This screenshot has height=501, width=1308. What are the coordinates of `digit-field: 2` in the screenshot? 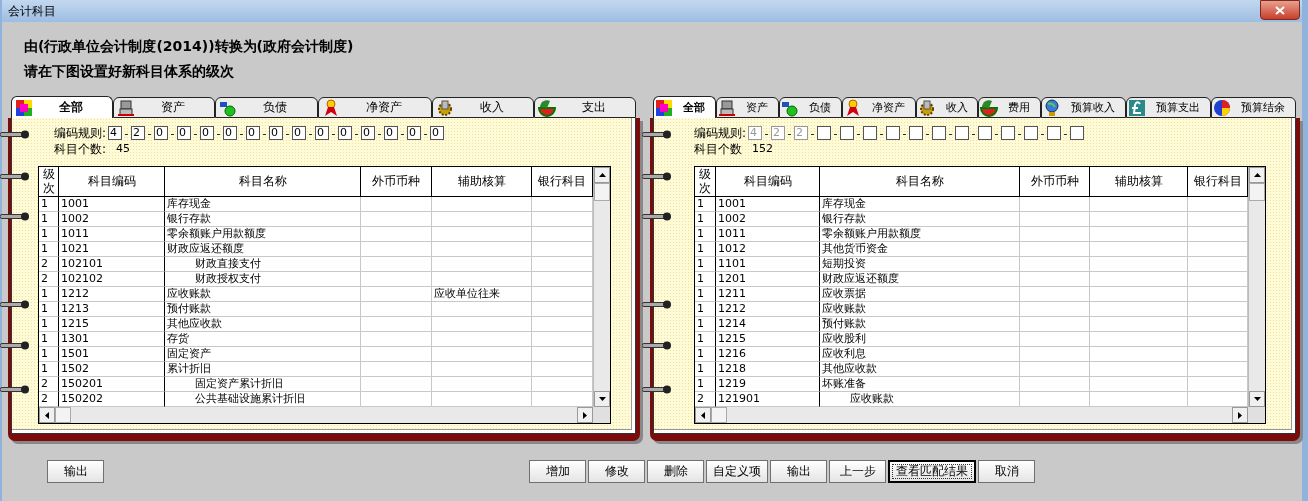 It's located at (138, 133).